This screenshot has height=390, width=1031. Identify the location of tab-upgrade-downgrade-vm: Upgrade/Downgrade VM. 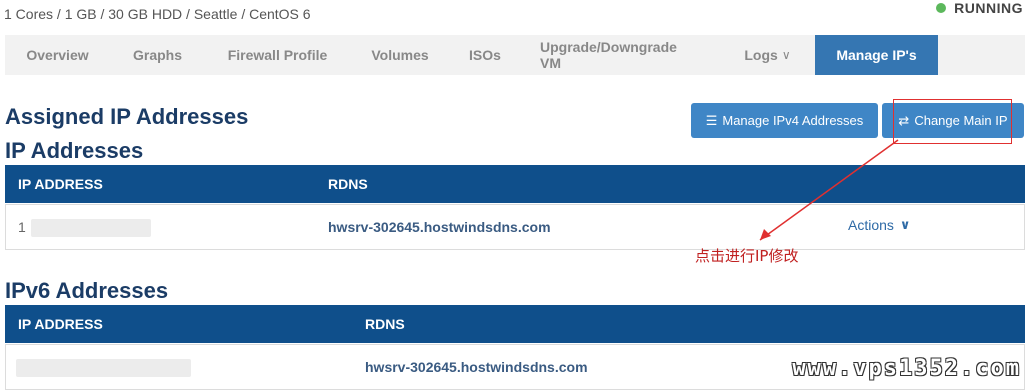
(620, 55).